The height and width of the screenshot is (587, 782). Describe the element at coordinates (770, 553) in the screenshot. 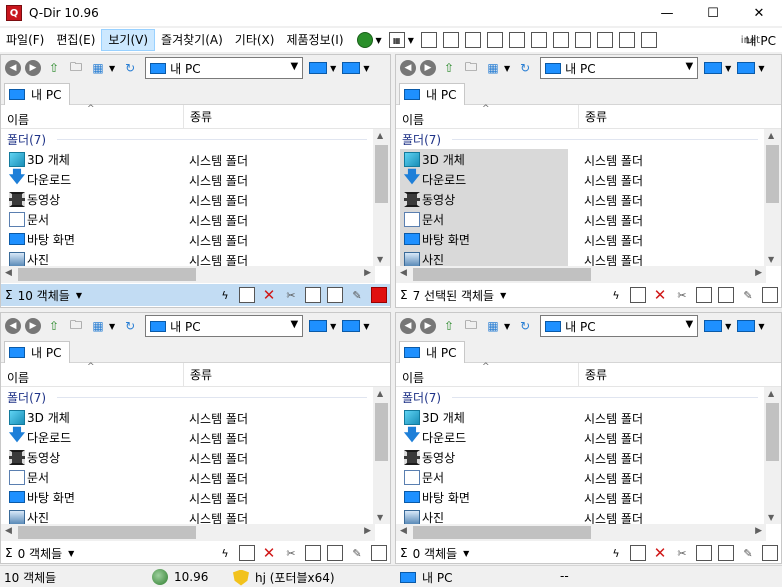

I see `pane-indicator-icon` at that location.